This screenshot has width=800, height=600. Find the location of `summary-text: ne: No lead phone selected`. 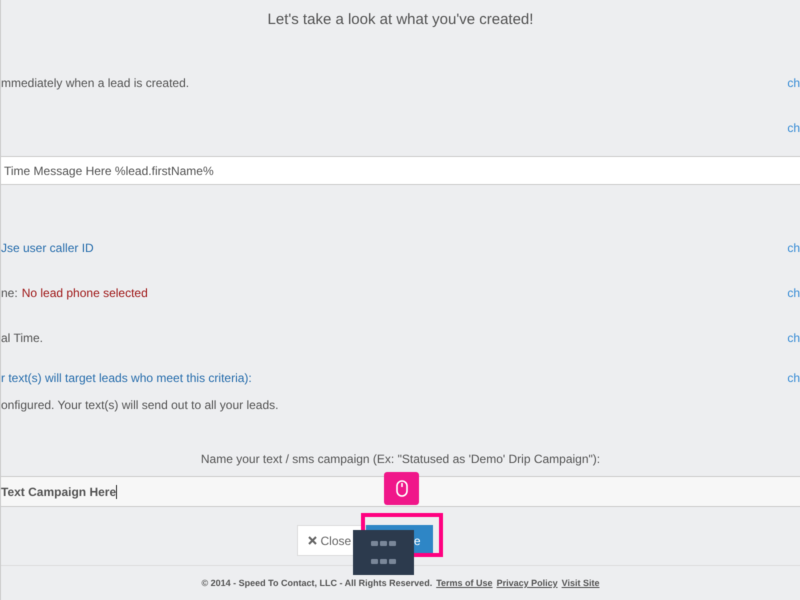

summary-text: ne: No lead phone selected is located at coordinates (75, 293).